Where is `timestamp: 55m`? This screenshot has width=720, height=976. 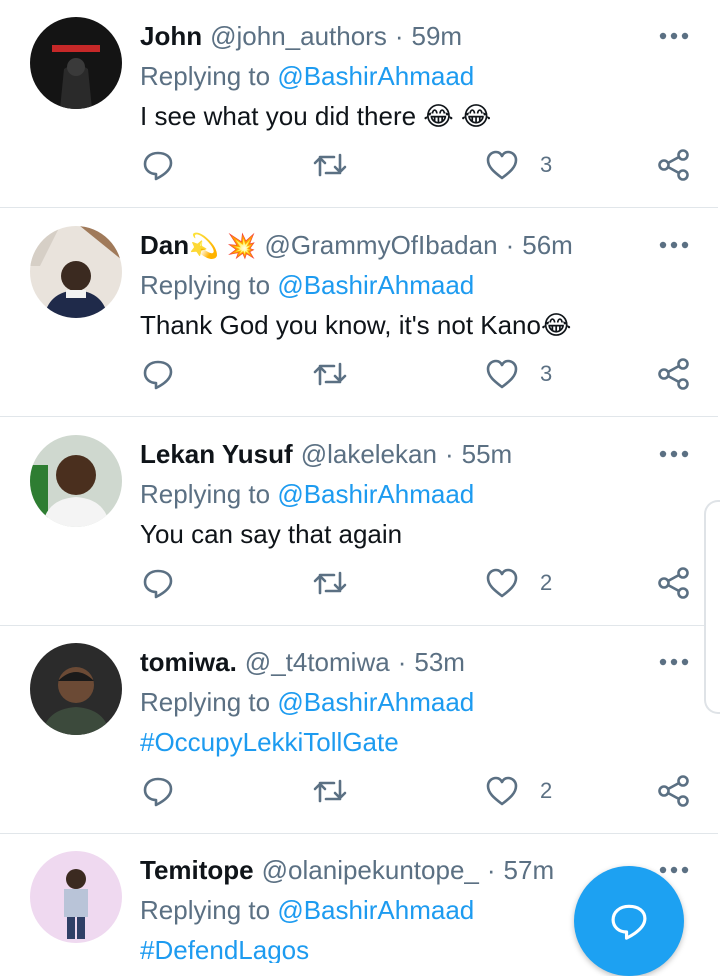 timestamp: 55m is located at coordinates (487, 454).